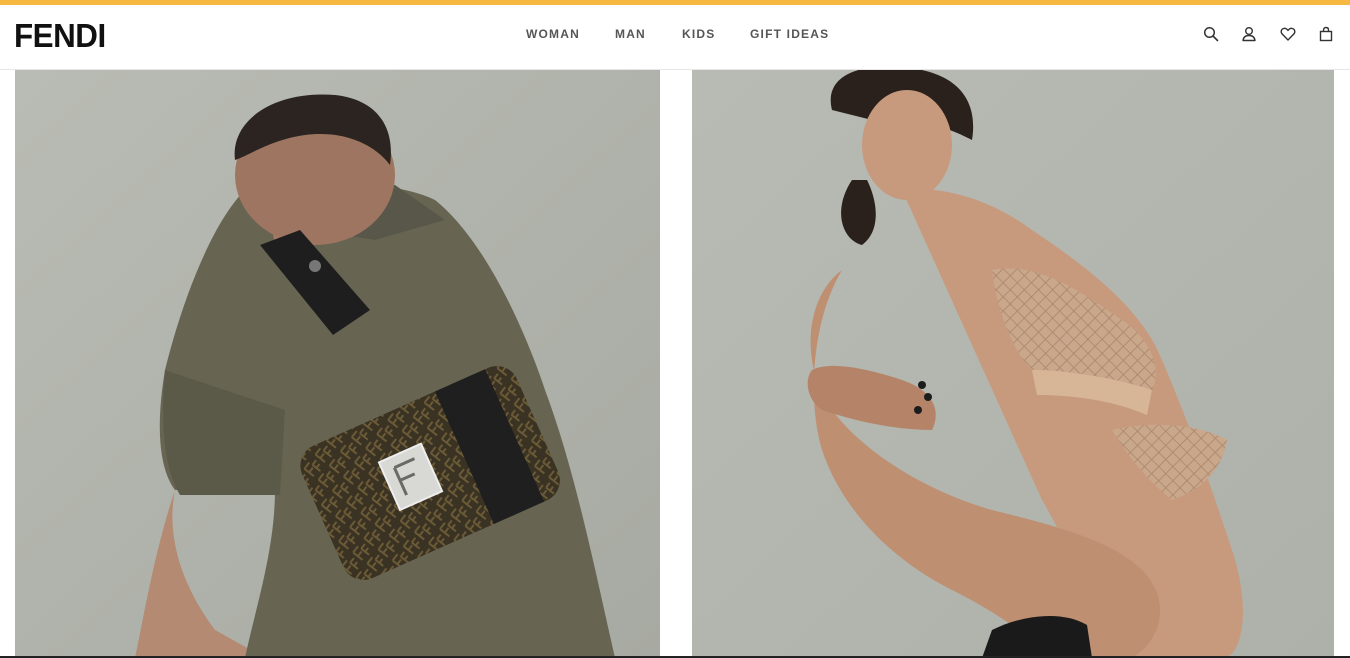  Describe the element at coordinates (1288, 34) in the screenshot. I see `wishlist-heart-icon` at that location.